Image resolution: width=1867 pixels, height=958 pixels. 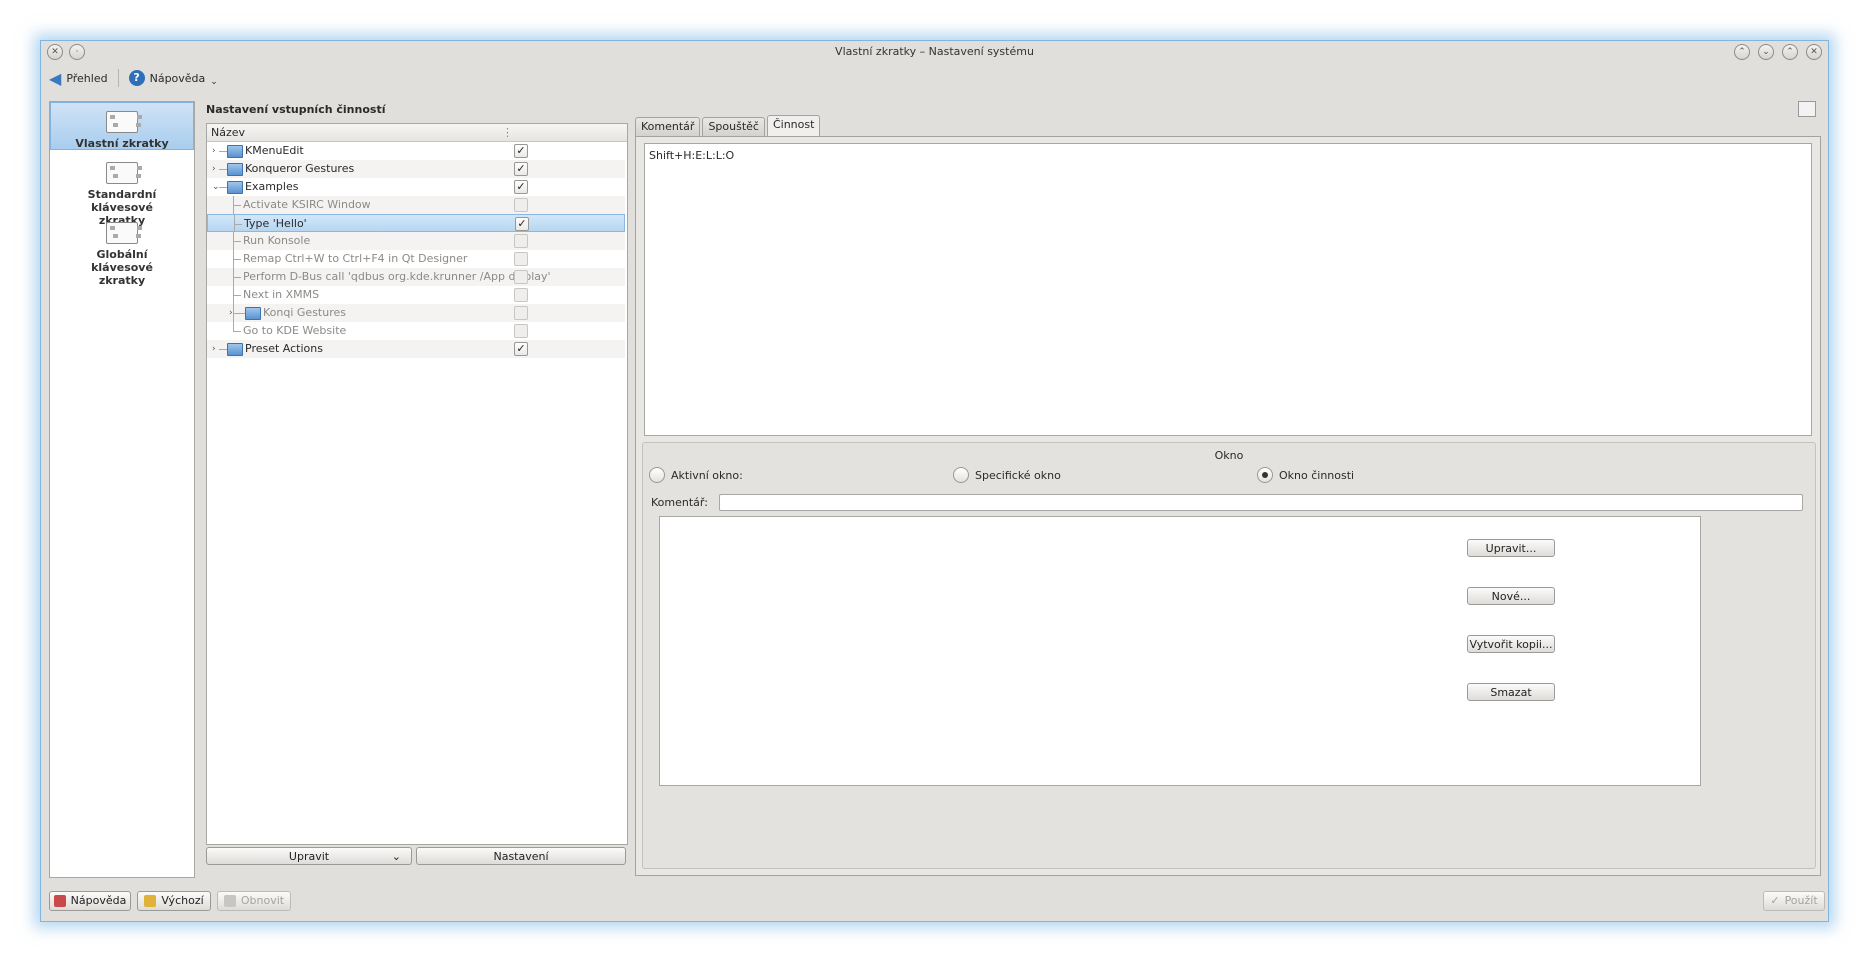 I want to click on column-header-name: Název, so click(x=228, y=132).